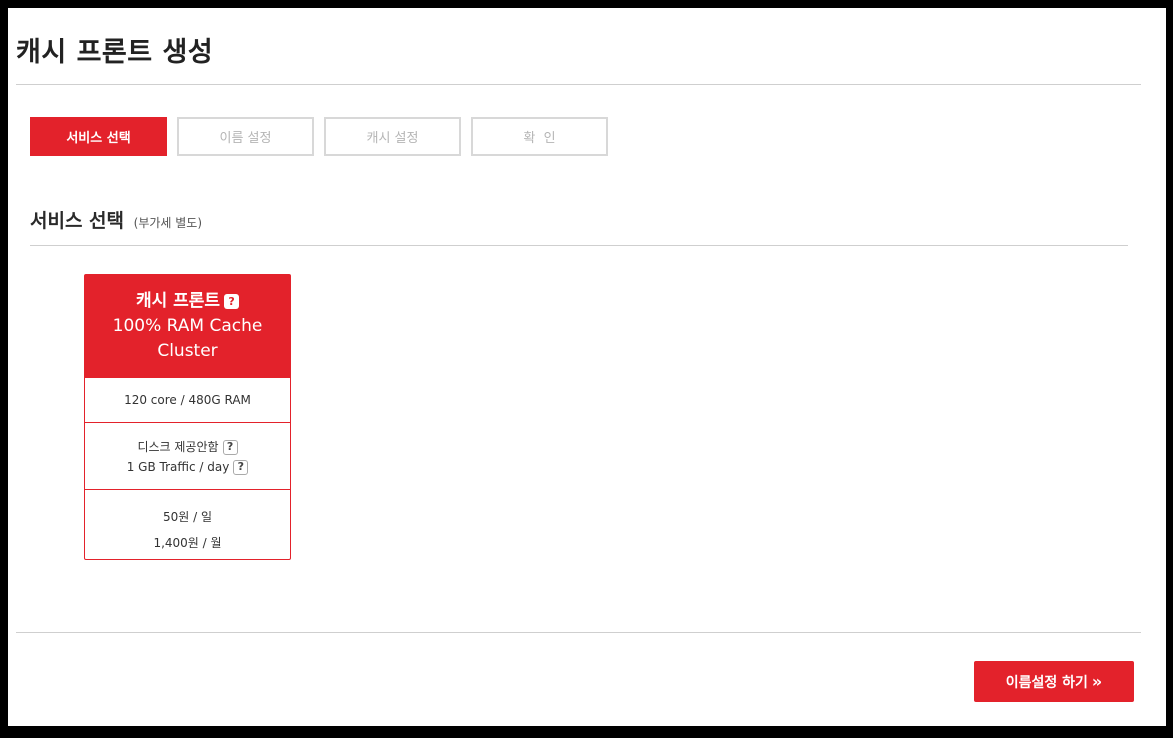 This screenshot has height=738, width=1173. Describe the element at coordinates (187, 399) in the screenshot. I see `service-card-spec: 120 core / 480G RAM` at that location.